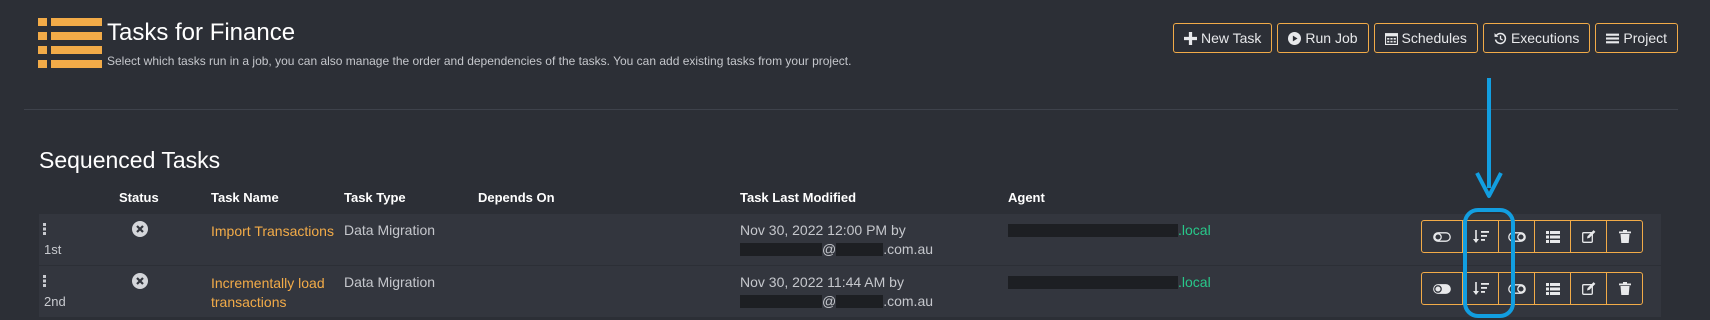  What do you see at coordinates (1391, 38) in the screenshot?
I see `calendar-icon` at bounding box center [1391, 38].